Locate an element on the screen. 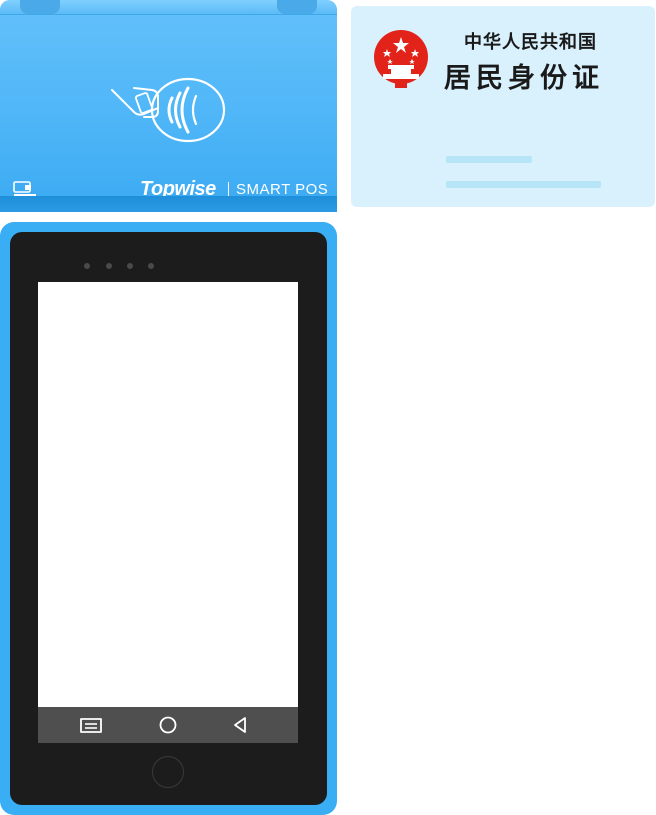 The width and height of the screenshot is (656, 815). menu-icon is located at coordinates (91, 725).